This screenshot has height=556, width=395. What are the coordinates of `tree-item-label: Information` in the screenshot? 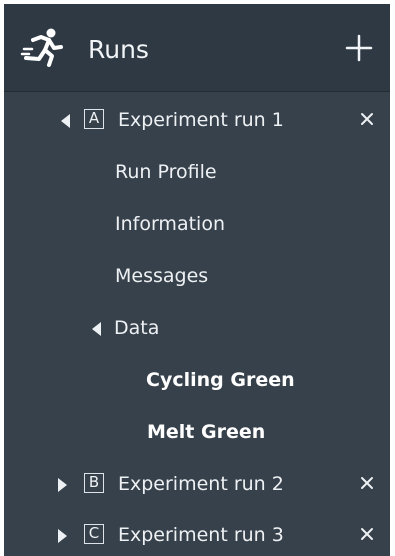 It's located at (170, 224).